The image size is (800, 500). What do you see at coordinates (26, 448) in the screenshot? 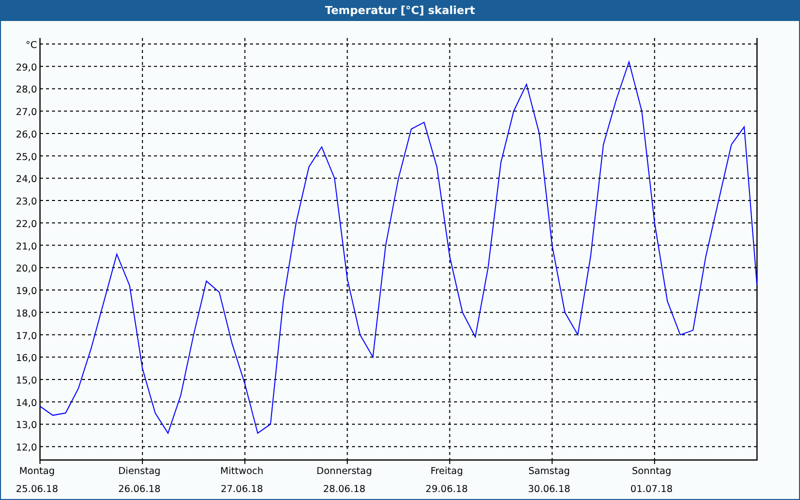
I see `y-tick-label: 12,0` at bounding box center [26, 448].